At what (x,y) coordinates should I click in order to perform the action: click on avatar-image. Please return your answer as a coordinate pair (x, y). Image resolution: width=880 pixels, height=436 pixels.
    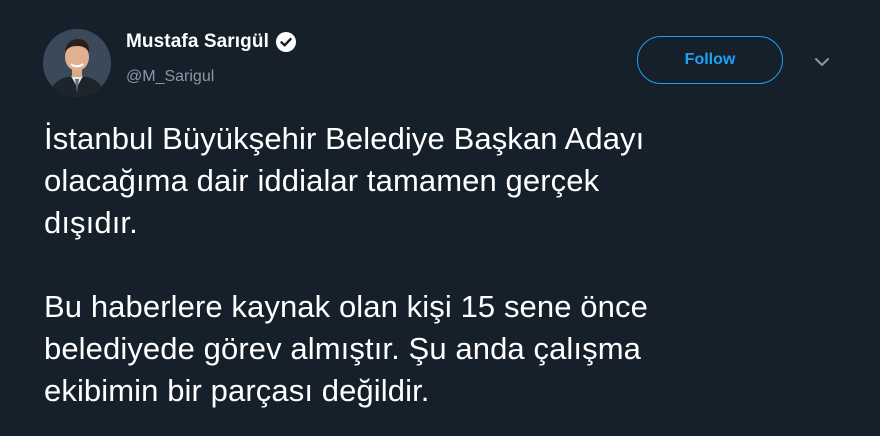
    Looking at the image, I should click on (77, 63).